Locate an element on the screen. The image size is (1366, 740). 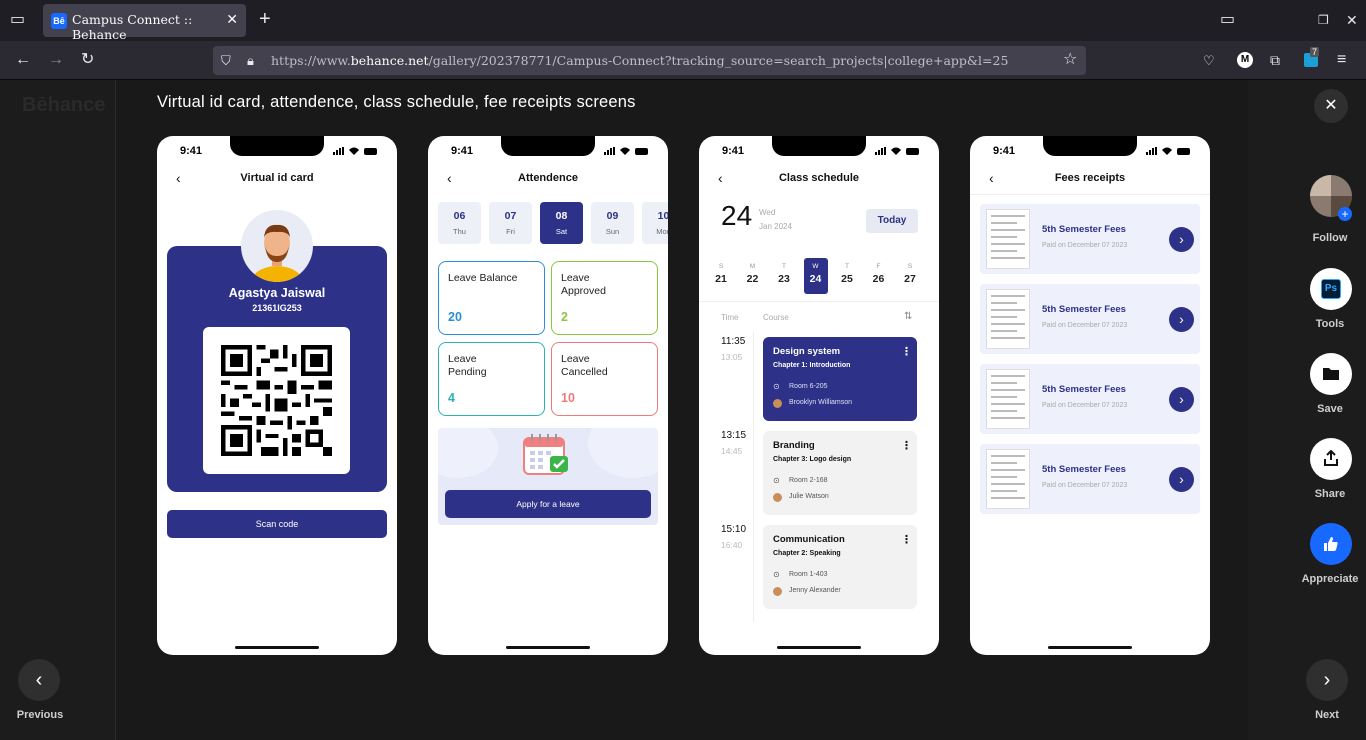
folder-icon is located at coordinates (1331, 374).